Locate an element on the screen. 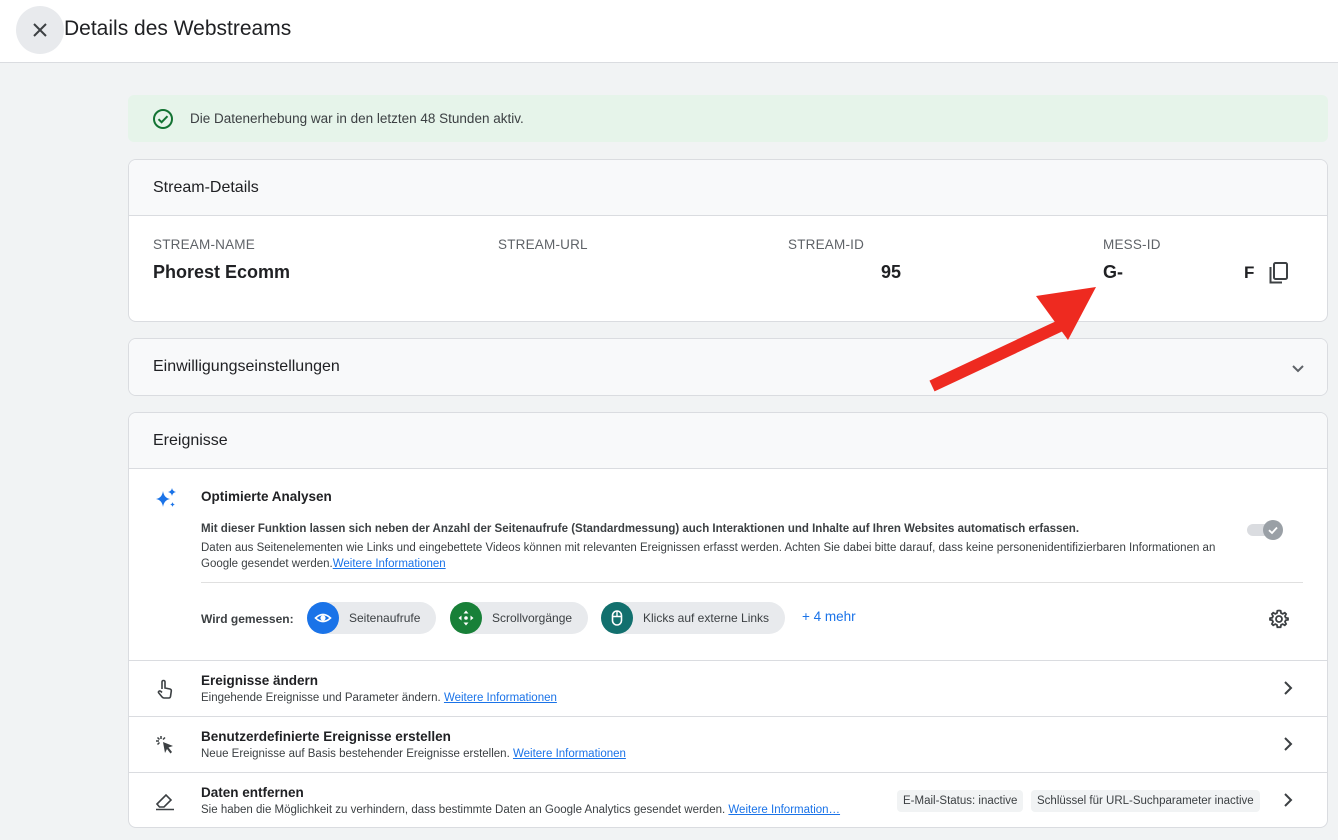  email-status-badge: E-Mail-Status: inactive is located at coordinates (960, 801).